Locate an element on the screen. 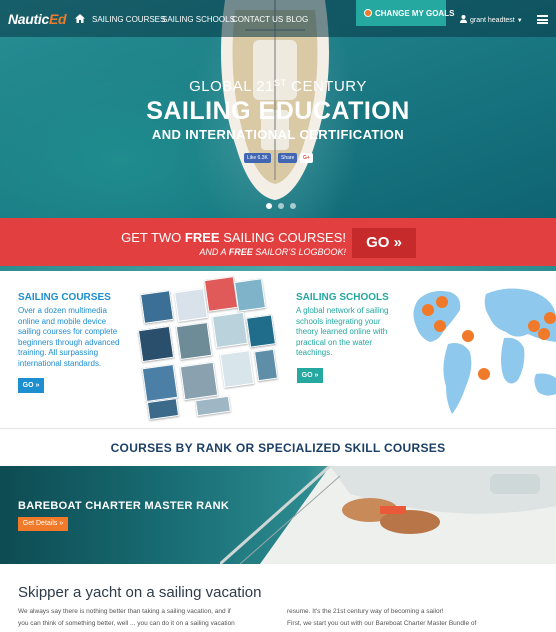 The width and height of the screenshot is (556, 632). nav-link-blog: BLOG is located at coordinates (297, 19).